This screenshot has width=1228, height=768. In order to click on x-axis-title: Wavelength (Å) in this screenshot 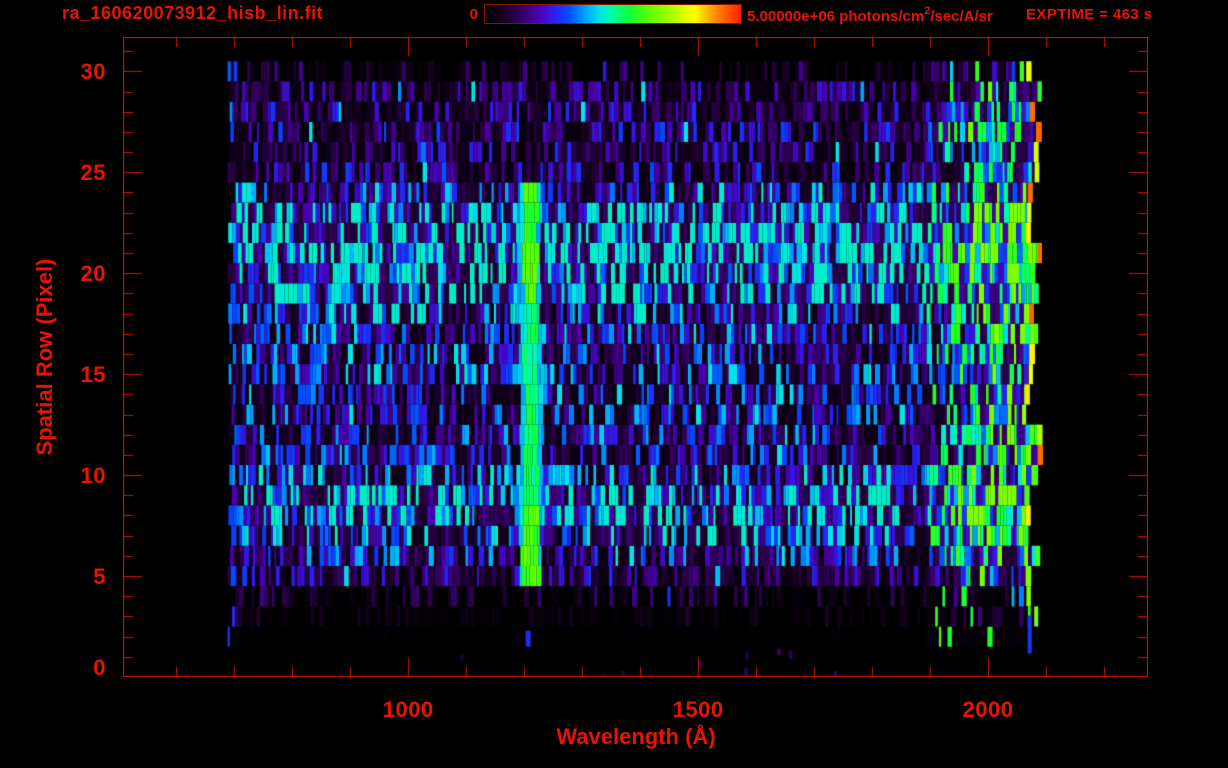, I will do `click(636, 736)`.